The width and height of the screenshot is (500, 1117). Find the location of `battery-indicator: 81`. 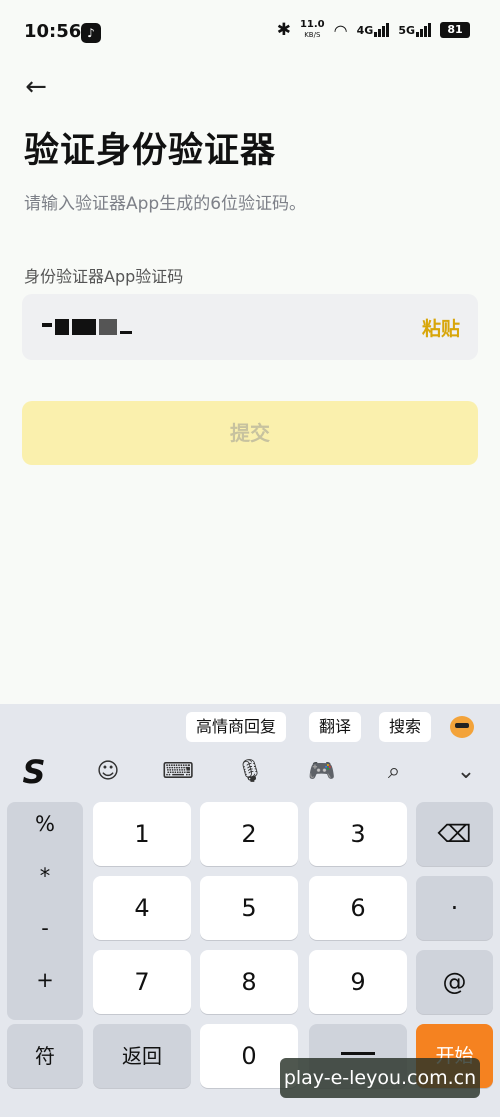

battery-indicator: 81 is located at coordinates (455, 30).